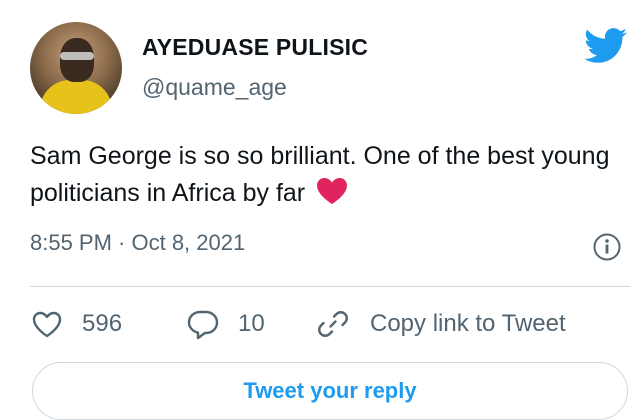  Describe the element at coordinates (255, 47) in the screenshot. I see `display-name: AYEDUASE PULISIC` at that location.